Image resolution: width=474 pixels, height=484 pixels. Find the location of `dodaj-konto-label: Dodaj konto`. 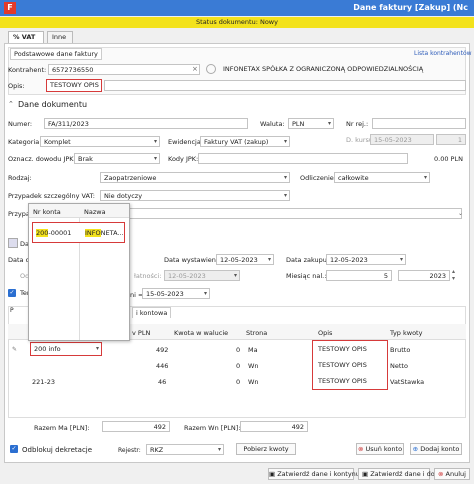

dodaj-konto-label: Dodaj konto is located at coordinates (440, 449).